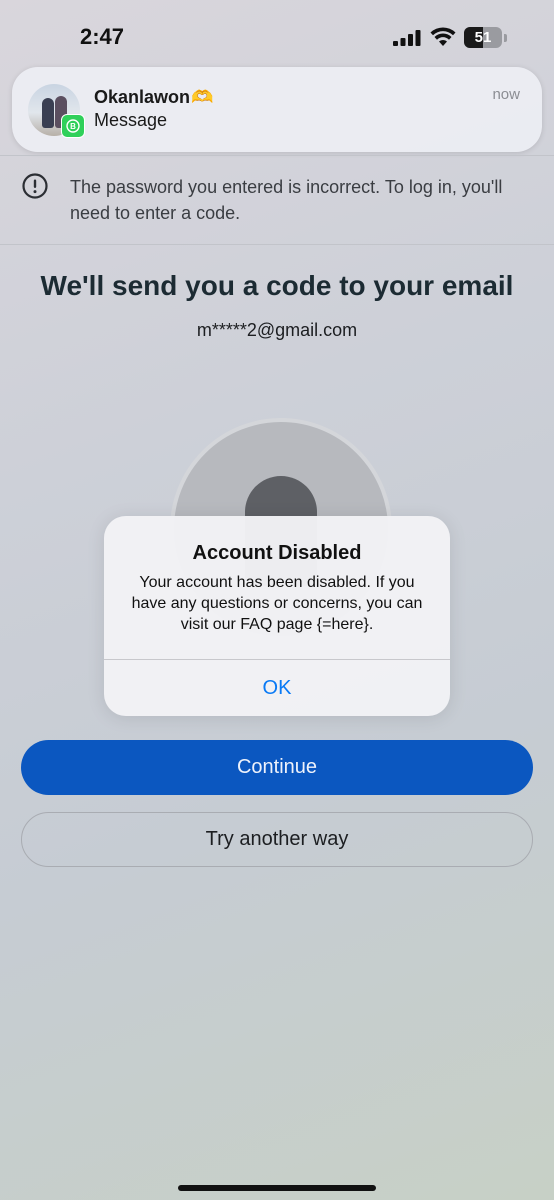 Image resolution: width=554 pixels, height=1200 pixels. What do you see at coordinates (277, 330) in the screenshot?
I see `masked-email: m*****2@gmail.com` at bounding box center [277, 330].